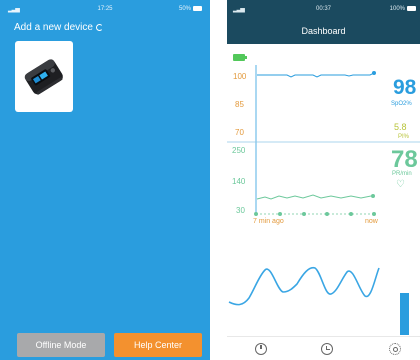  What do you see at coordinates (105, 11) in the screenshot?
I see `status-bar: ▂▃▅ 17:25 50%` at bounding box center [105, 11].